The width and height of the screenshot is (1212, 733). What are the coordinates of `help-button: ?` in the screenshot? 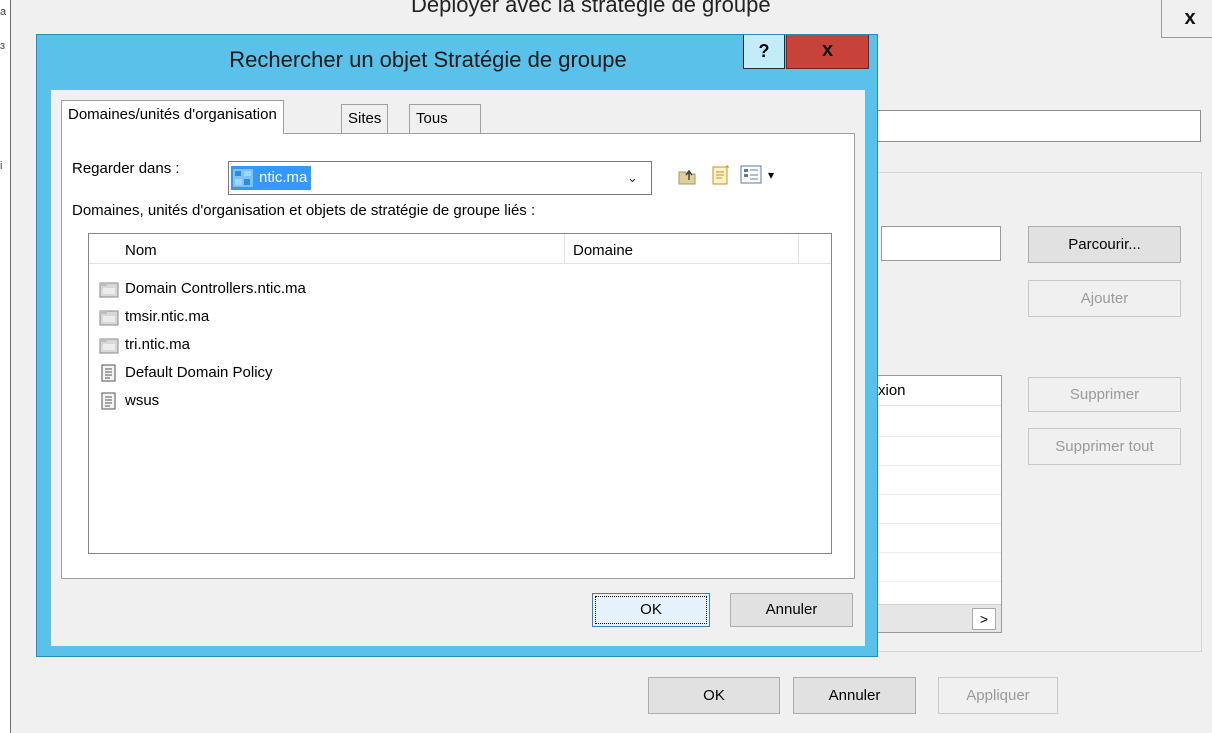 It's located at (764, 52).